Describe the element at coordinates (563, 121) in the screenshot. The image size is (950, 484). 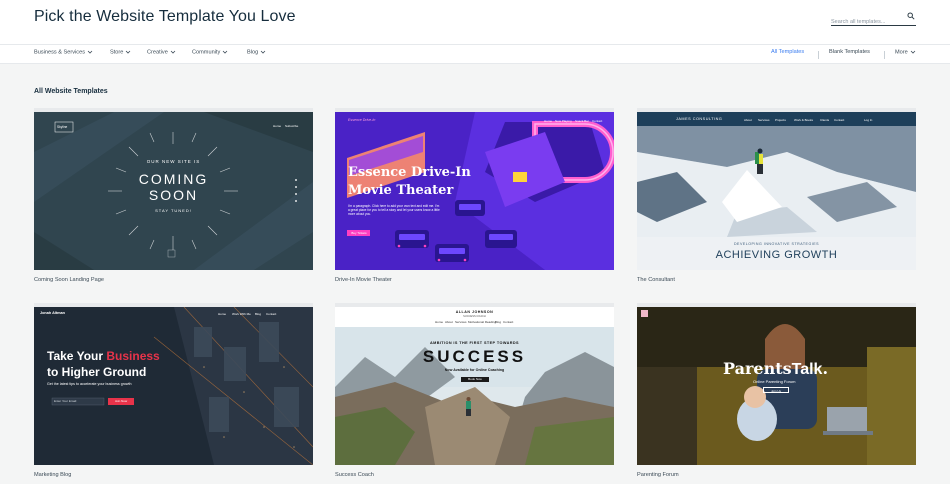
I see `preview-nav-item: Now Playing` at that location.